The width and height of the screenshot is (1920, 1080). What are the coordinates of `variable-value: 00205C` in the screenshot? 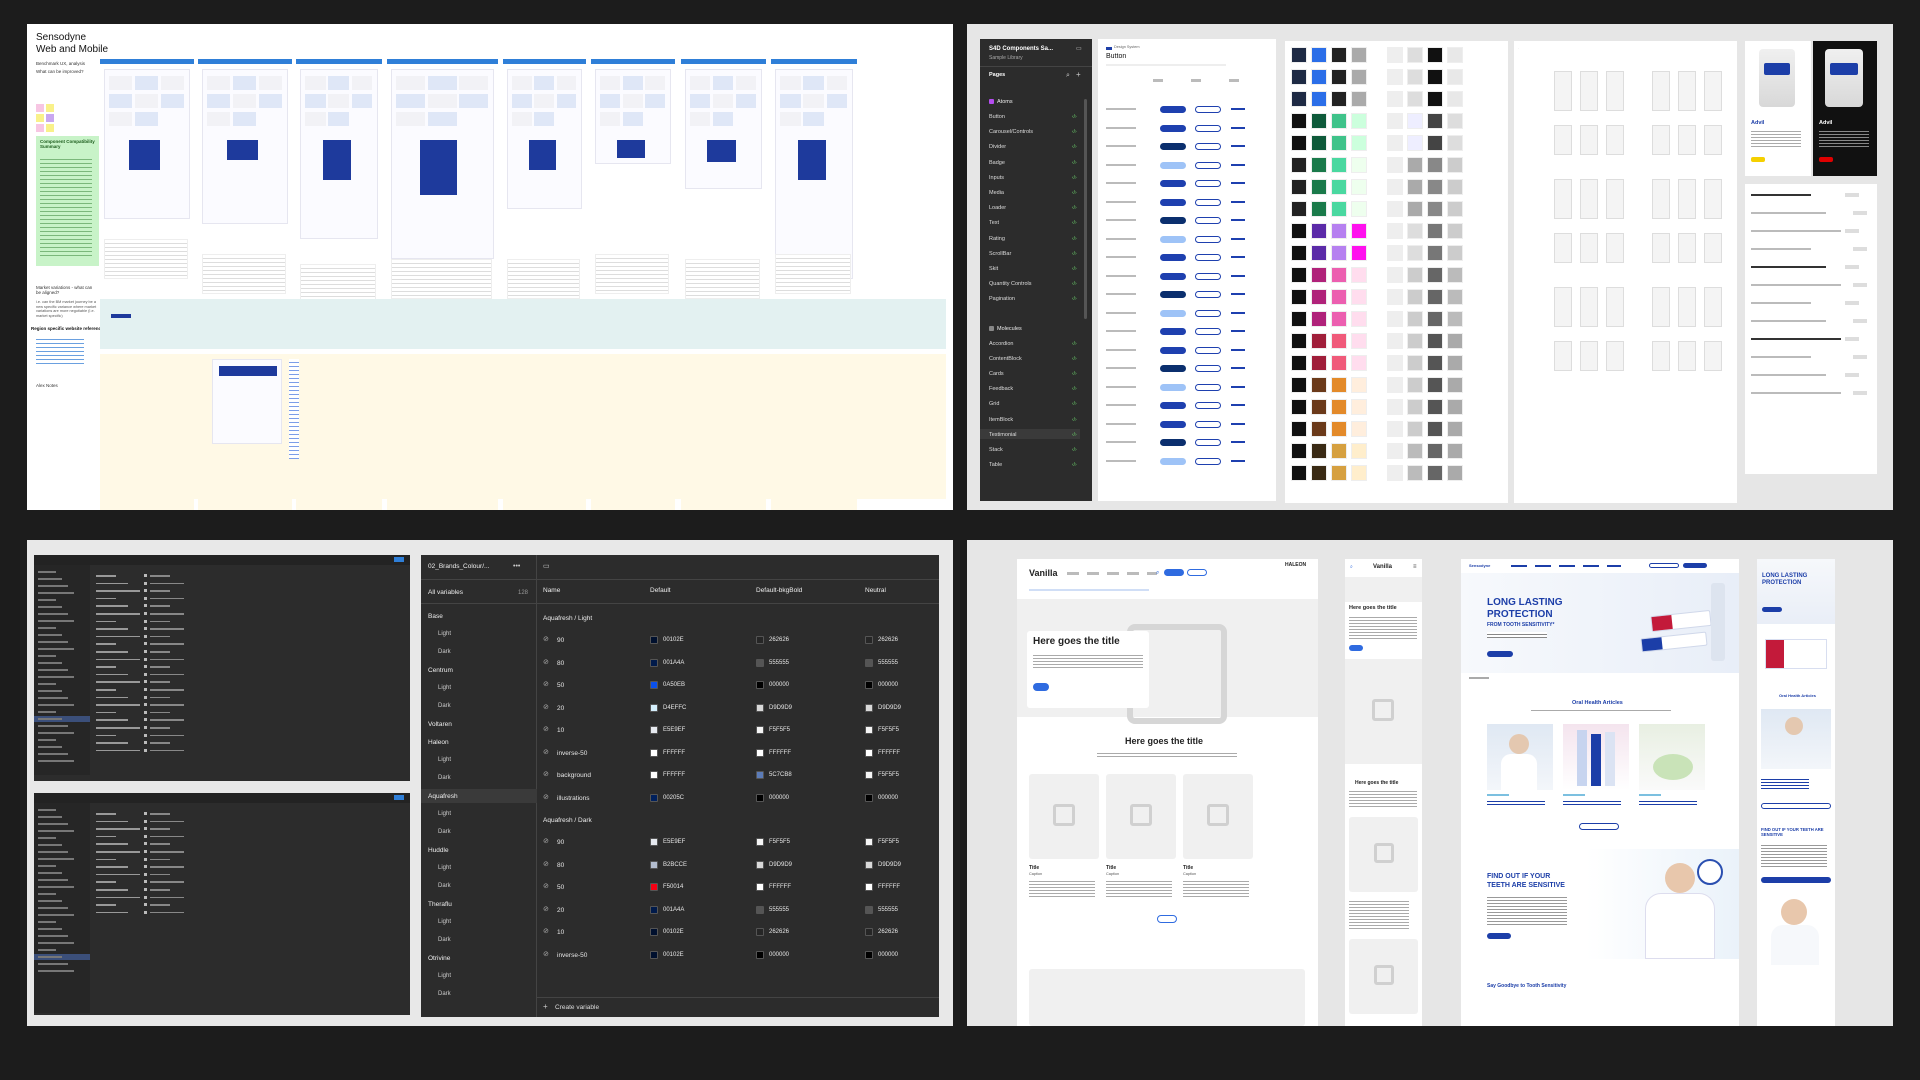 It's located at (673, 798).